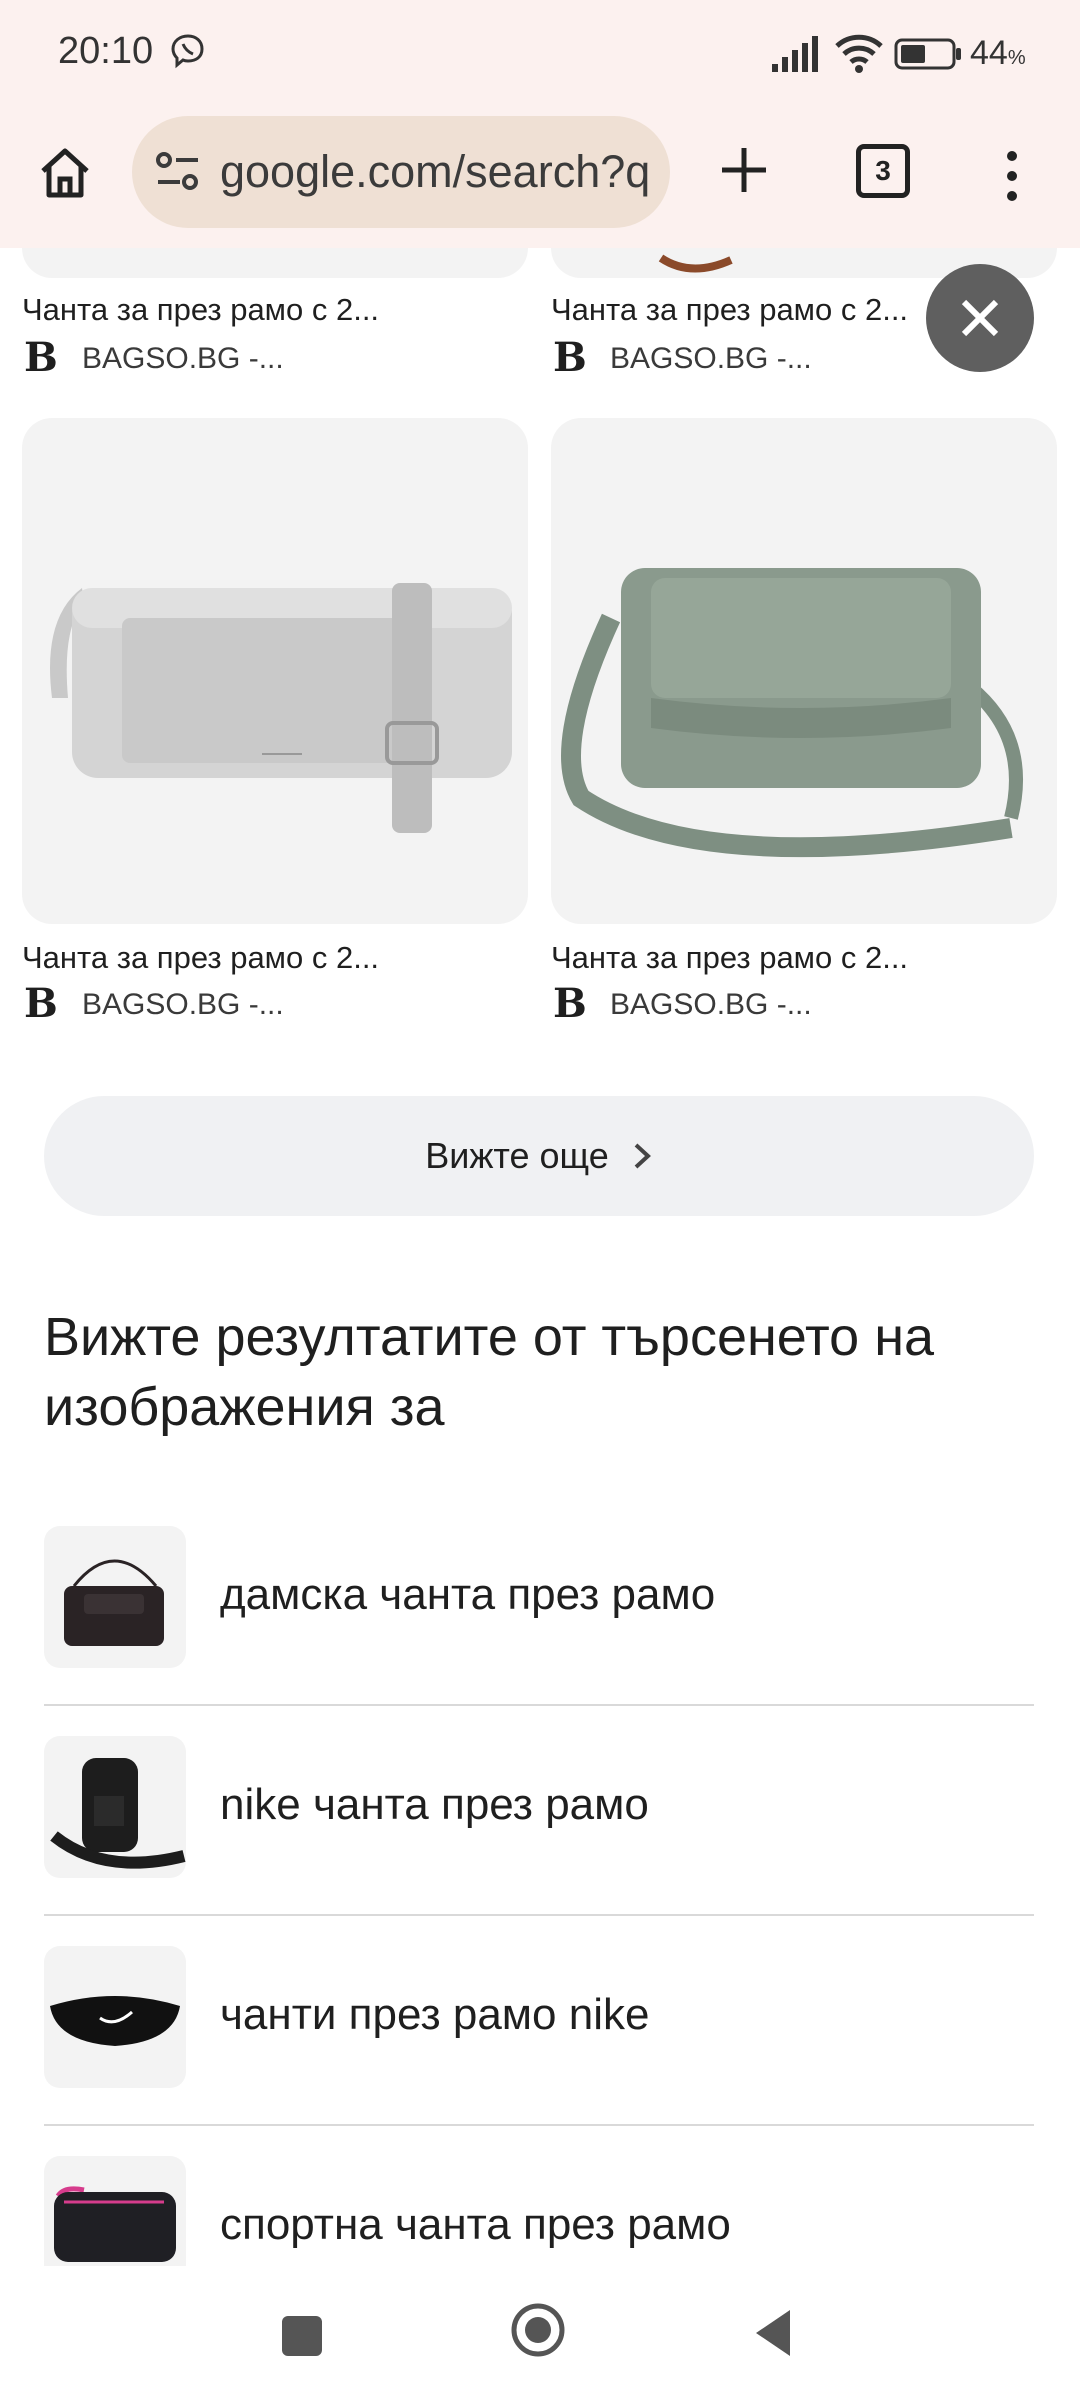 Image resolution: width=1080 pixels, height=2400 pixels. Describe the element at coordinates (517, 1155) in the screenshot. I see `see-more-label: Вижте още` at that location.